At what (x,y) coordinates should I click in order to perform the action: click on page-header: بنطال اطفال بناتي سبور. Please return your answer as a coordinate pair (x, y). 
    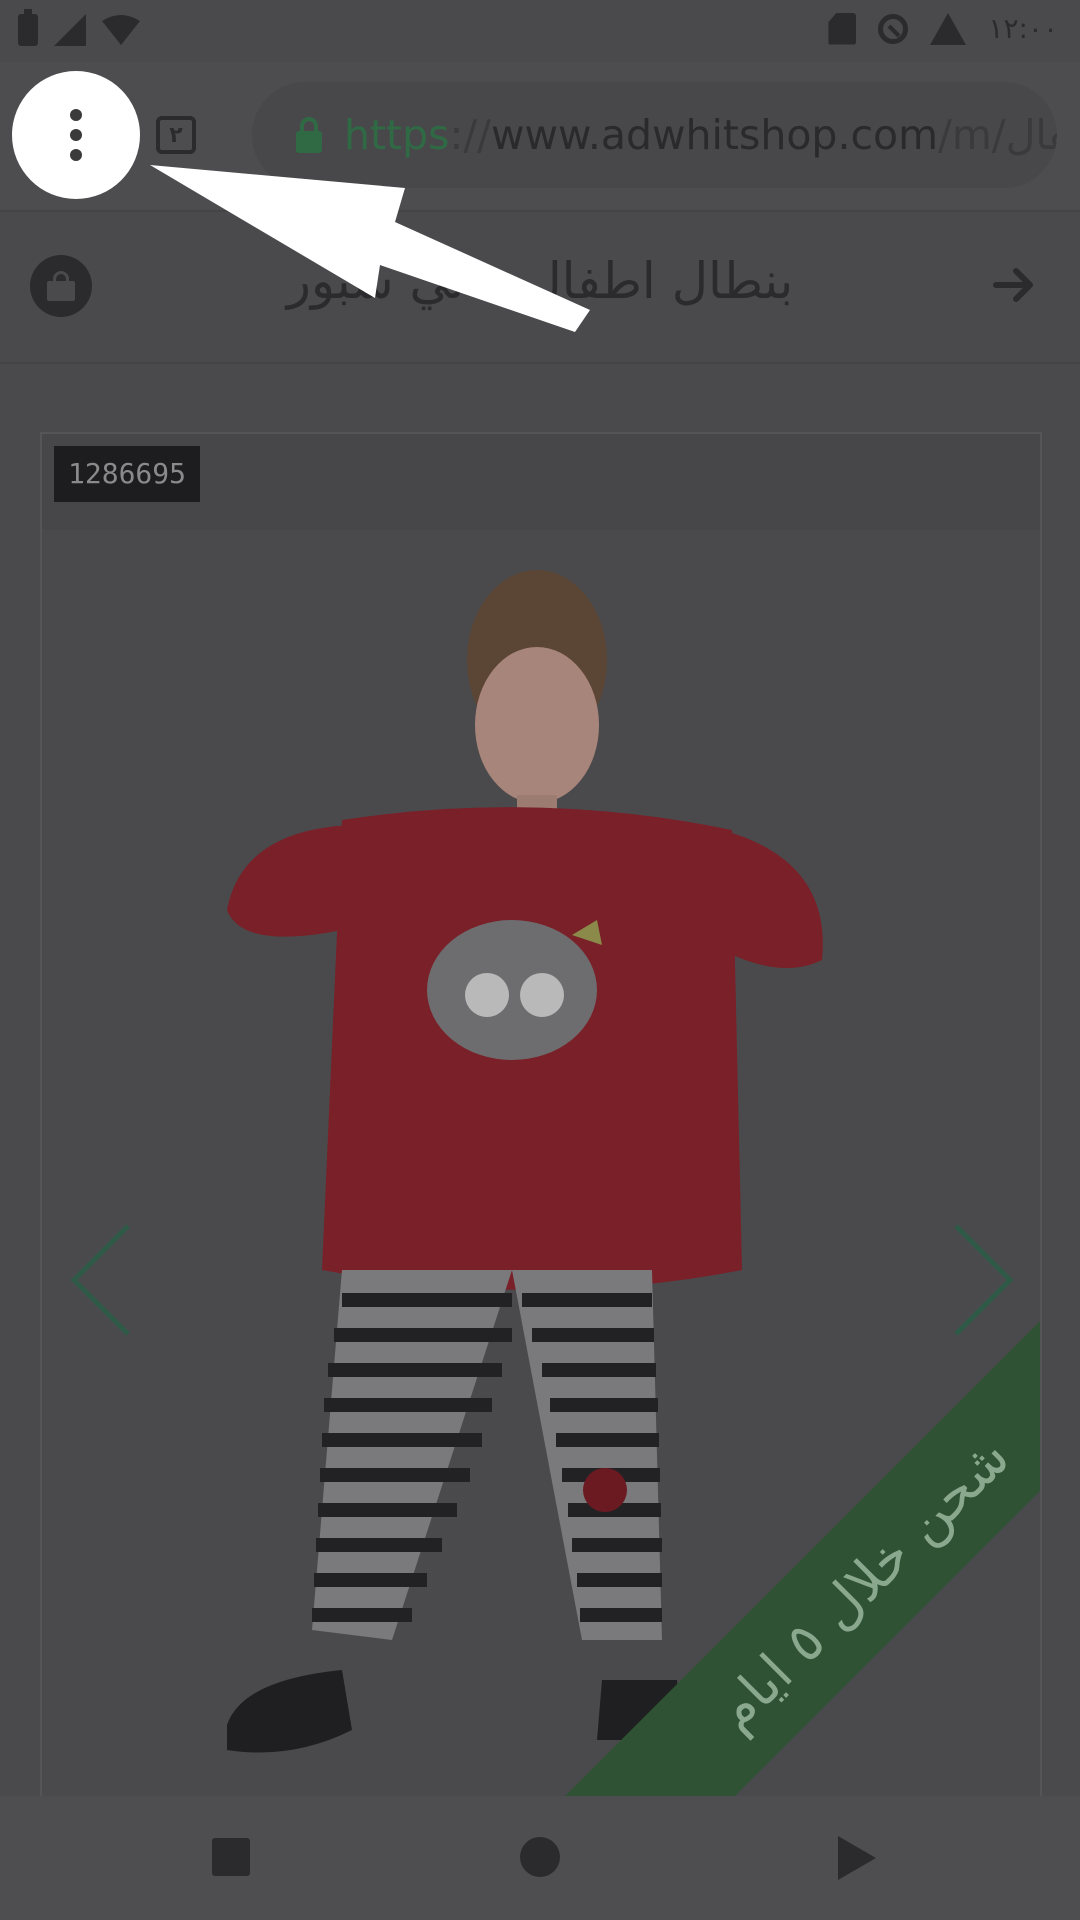
    Looking at the image, I should click on (540, 288).